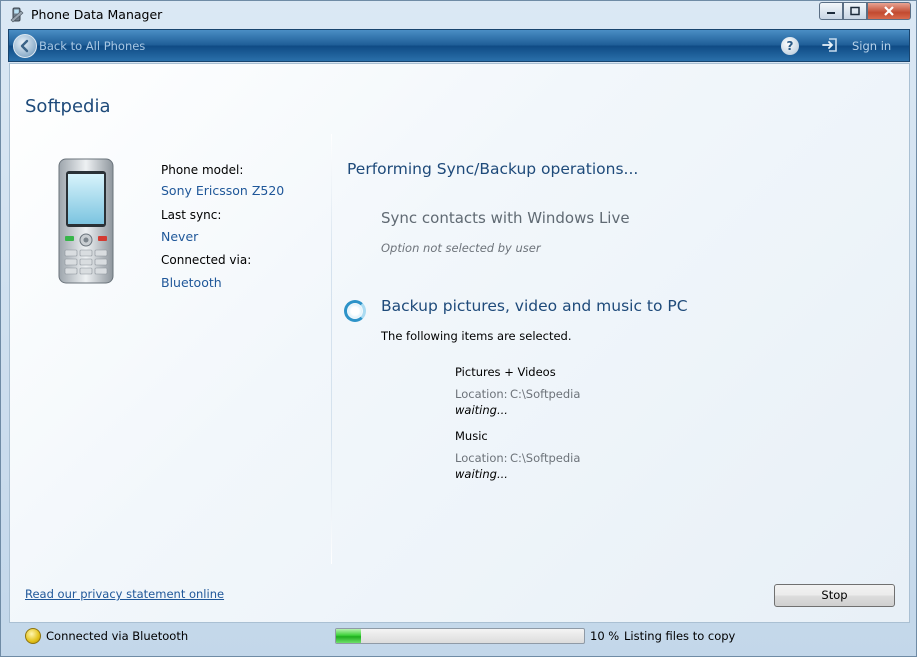 The height and width of the screenshot is (657, 917). I want to click on stop-button: Stop, so click(834, 595).